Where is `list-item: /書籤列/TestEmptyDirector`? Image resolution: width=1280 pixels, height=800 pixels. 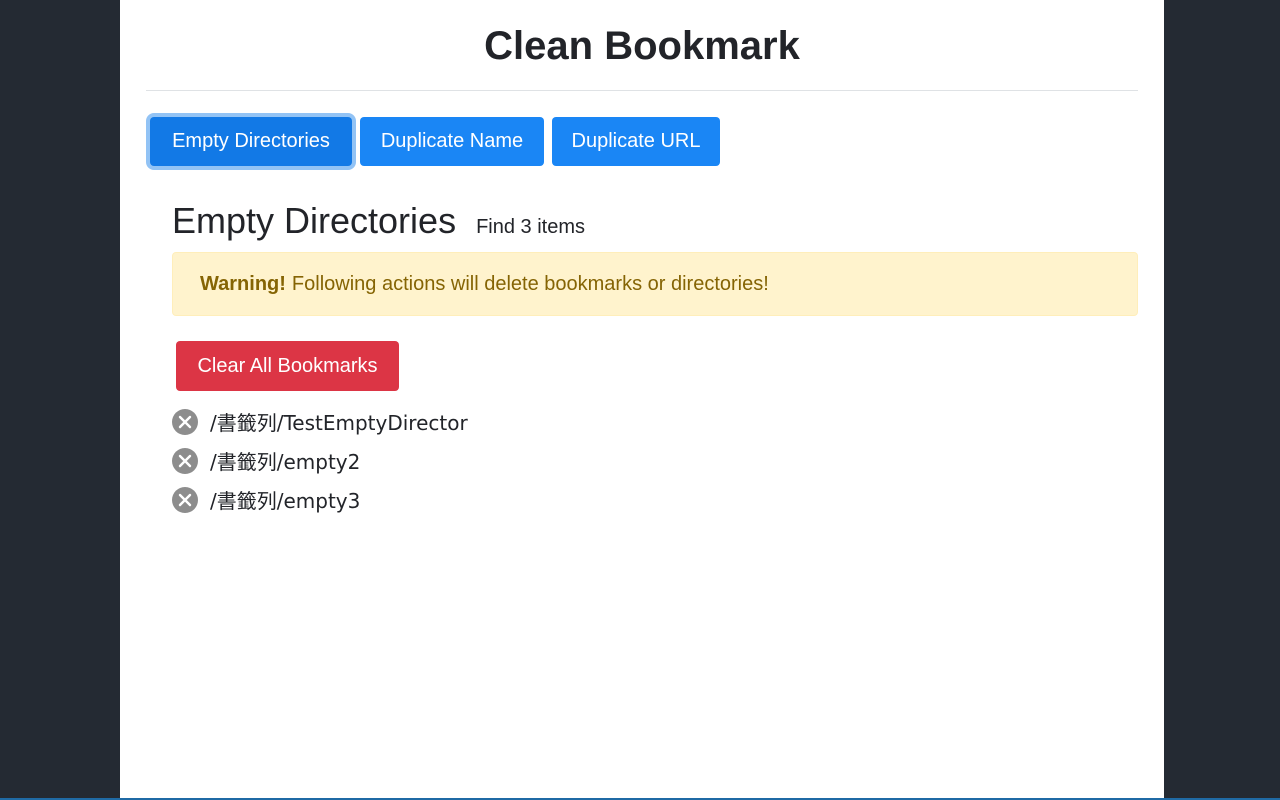
list-item: /書籤列/TestEmptyDirector is located at coordinates (320, 421).